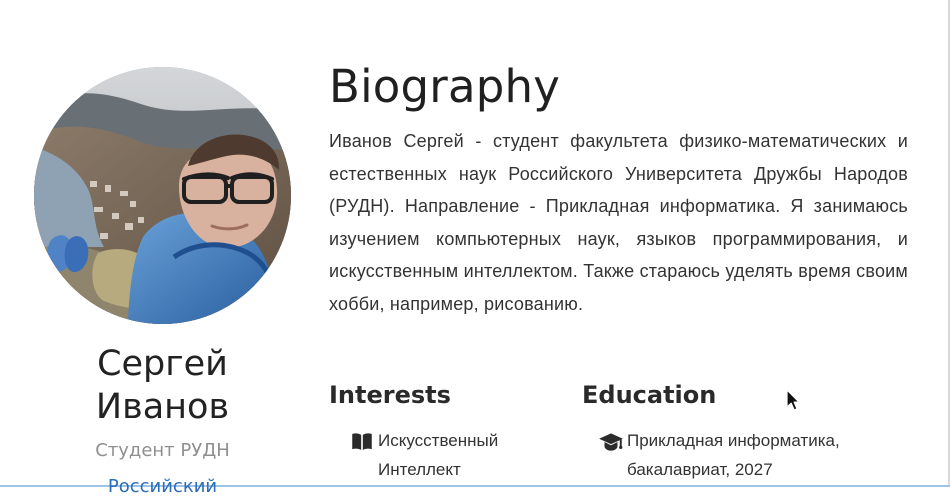 The width and height of the screenshot is (950, 499). What do you see at coordinates (390, 395) in the screenshot?
I see `interests-title: Interests` at bounding box center [390, 395].